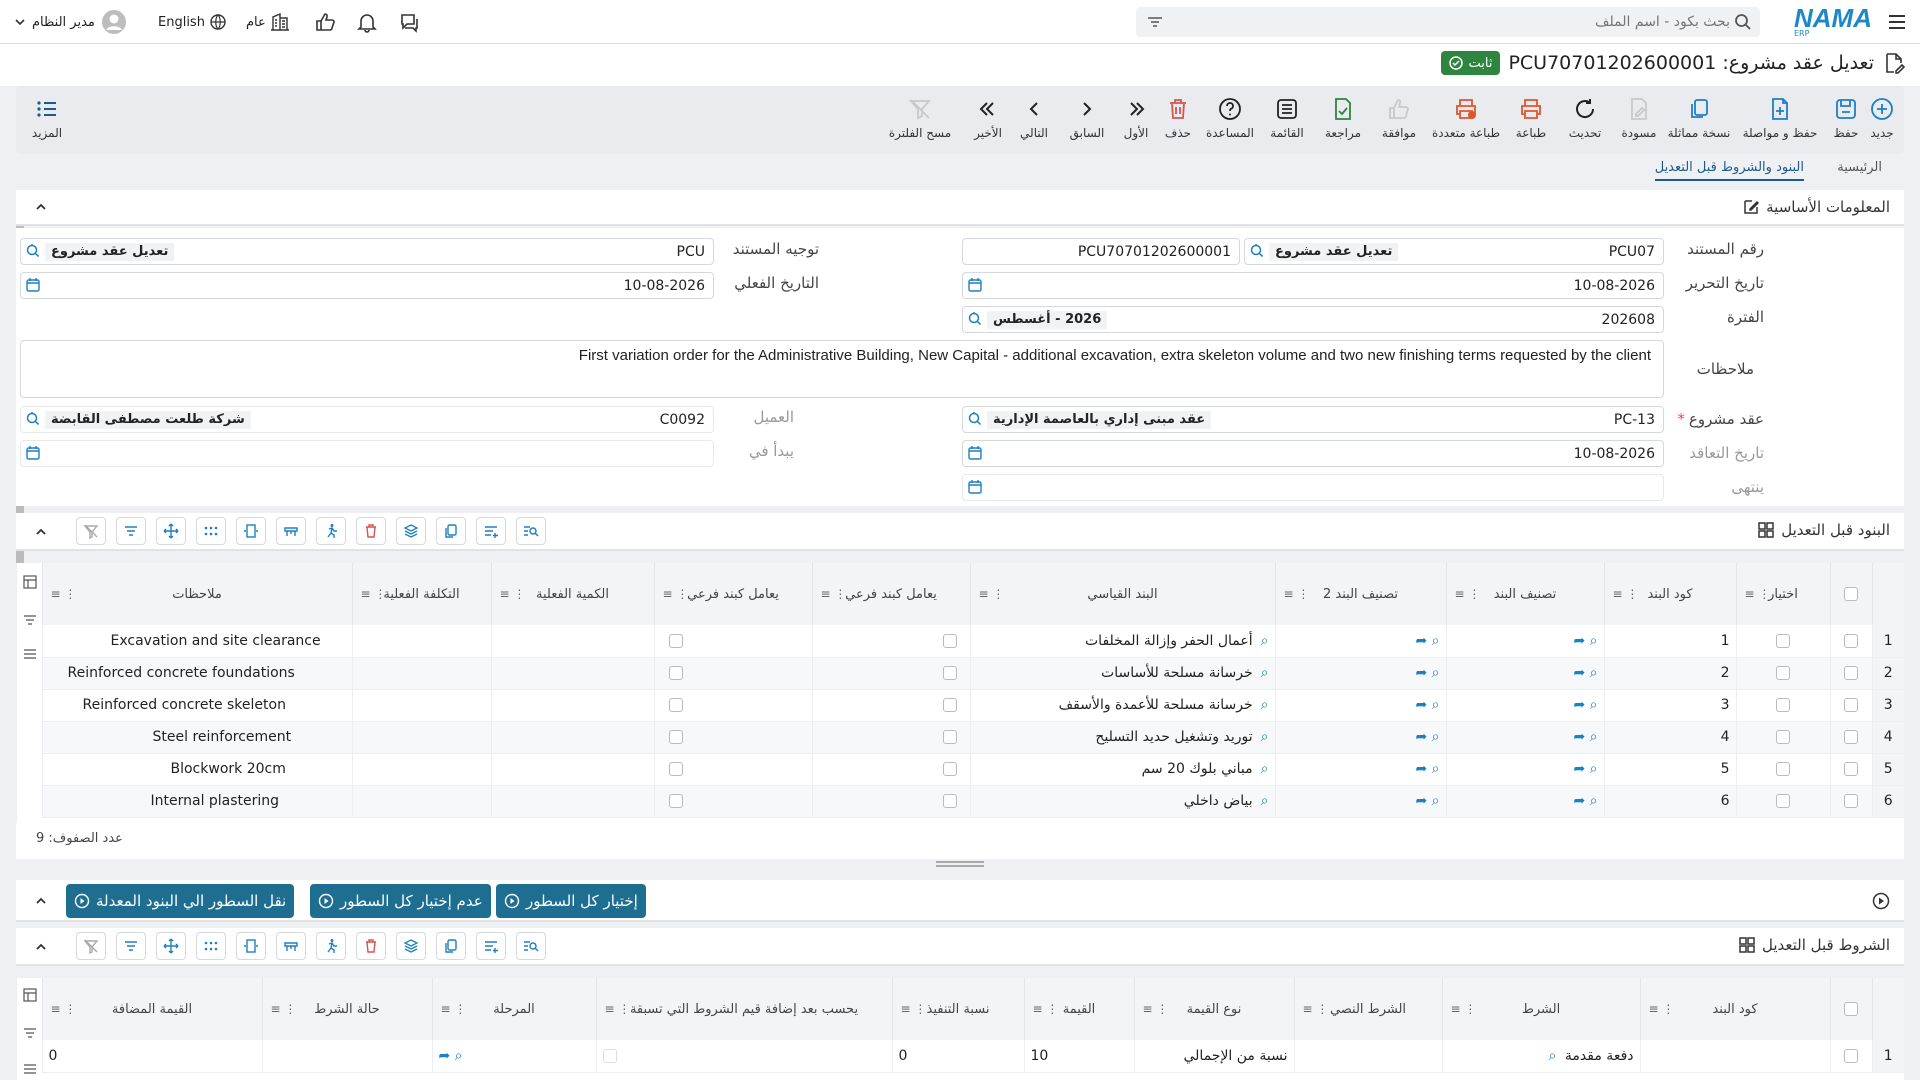  What do you see at coordinates (975, 285) in the screenshot?
I see `calendar-icon` at bounding box center [975, 285].